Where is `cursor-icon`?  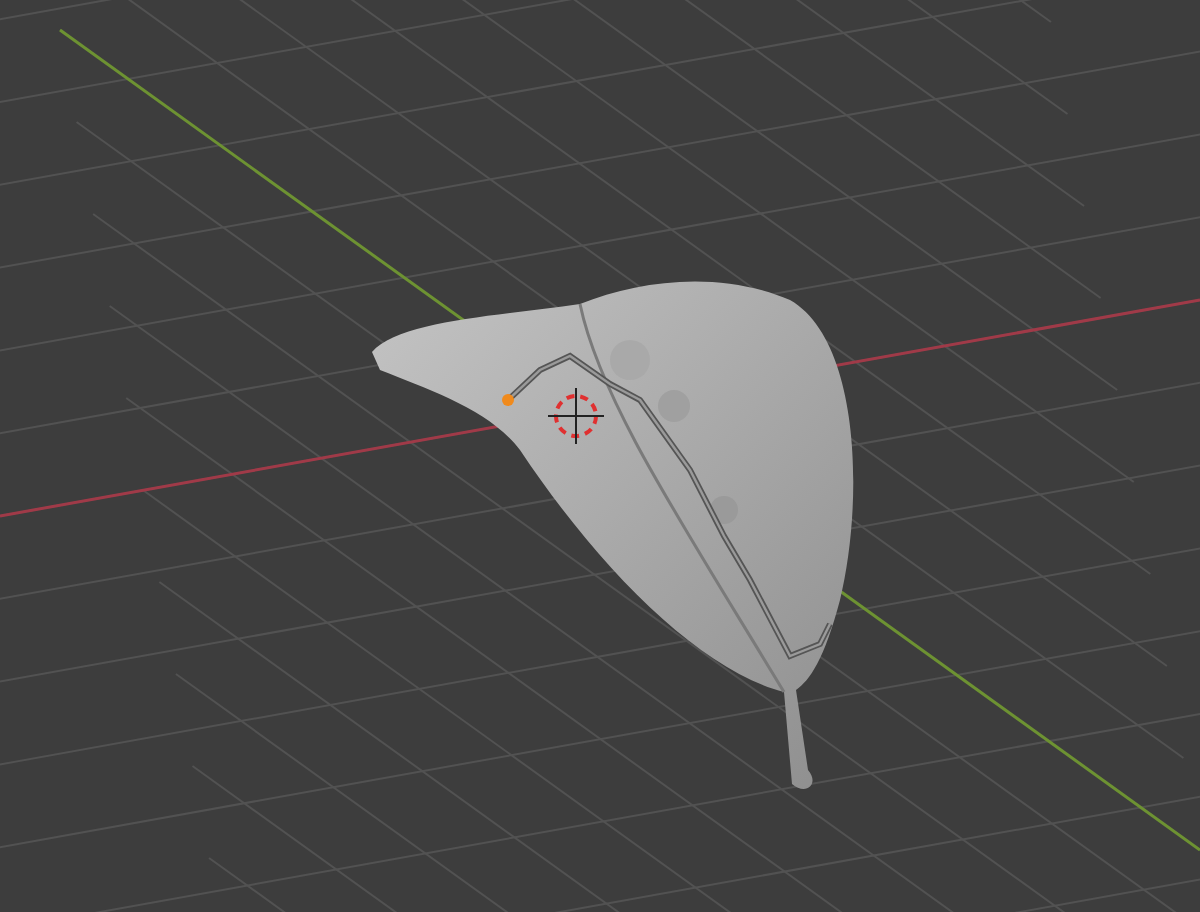 cursor-icon is located at coordinates (576, 416).